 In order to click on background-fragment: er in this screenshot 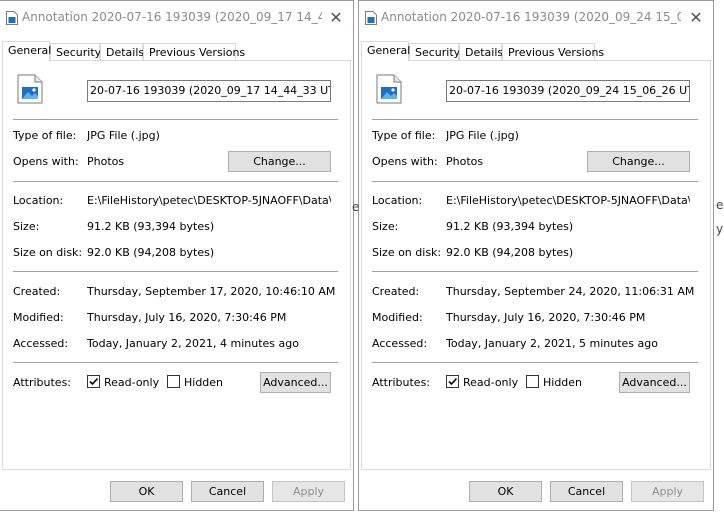, I will do `click(720, 205)`.